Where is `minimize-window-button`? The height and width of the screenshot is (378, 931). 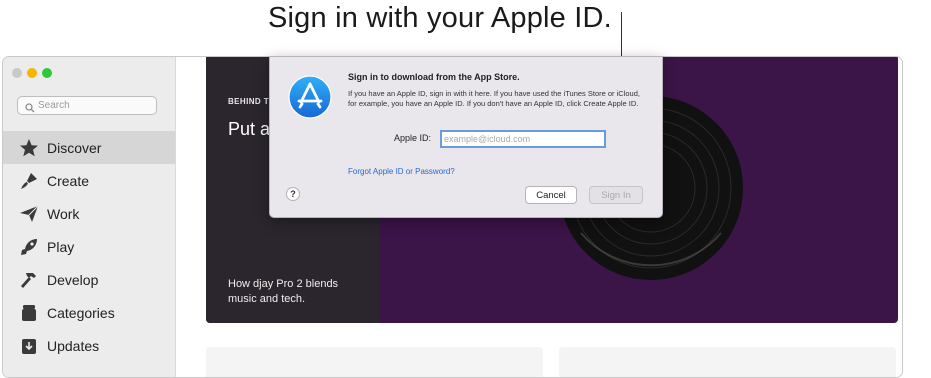 minimize-window-button is located at coordinates (32, 73).